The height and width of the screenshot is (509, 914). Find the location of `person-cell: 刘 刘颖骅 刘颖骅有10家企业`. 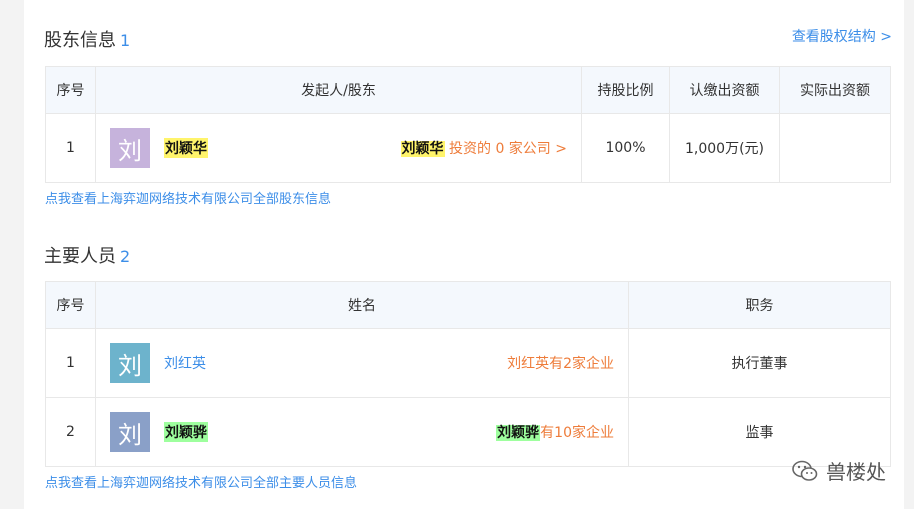

person-cell: 刘 刘颖骅 刘颖骅有10家企业 is located at coordinates (362, 432).